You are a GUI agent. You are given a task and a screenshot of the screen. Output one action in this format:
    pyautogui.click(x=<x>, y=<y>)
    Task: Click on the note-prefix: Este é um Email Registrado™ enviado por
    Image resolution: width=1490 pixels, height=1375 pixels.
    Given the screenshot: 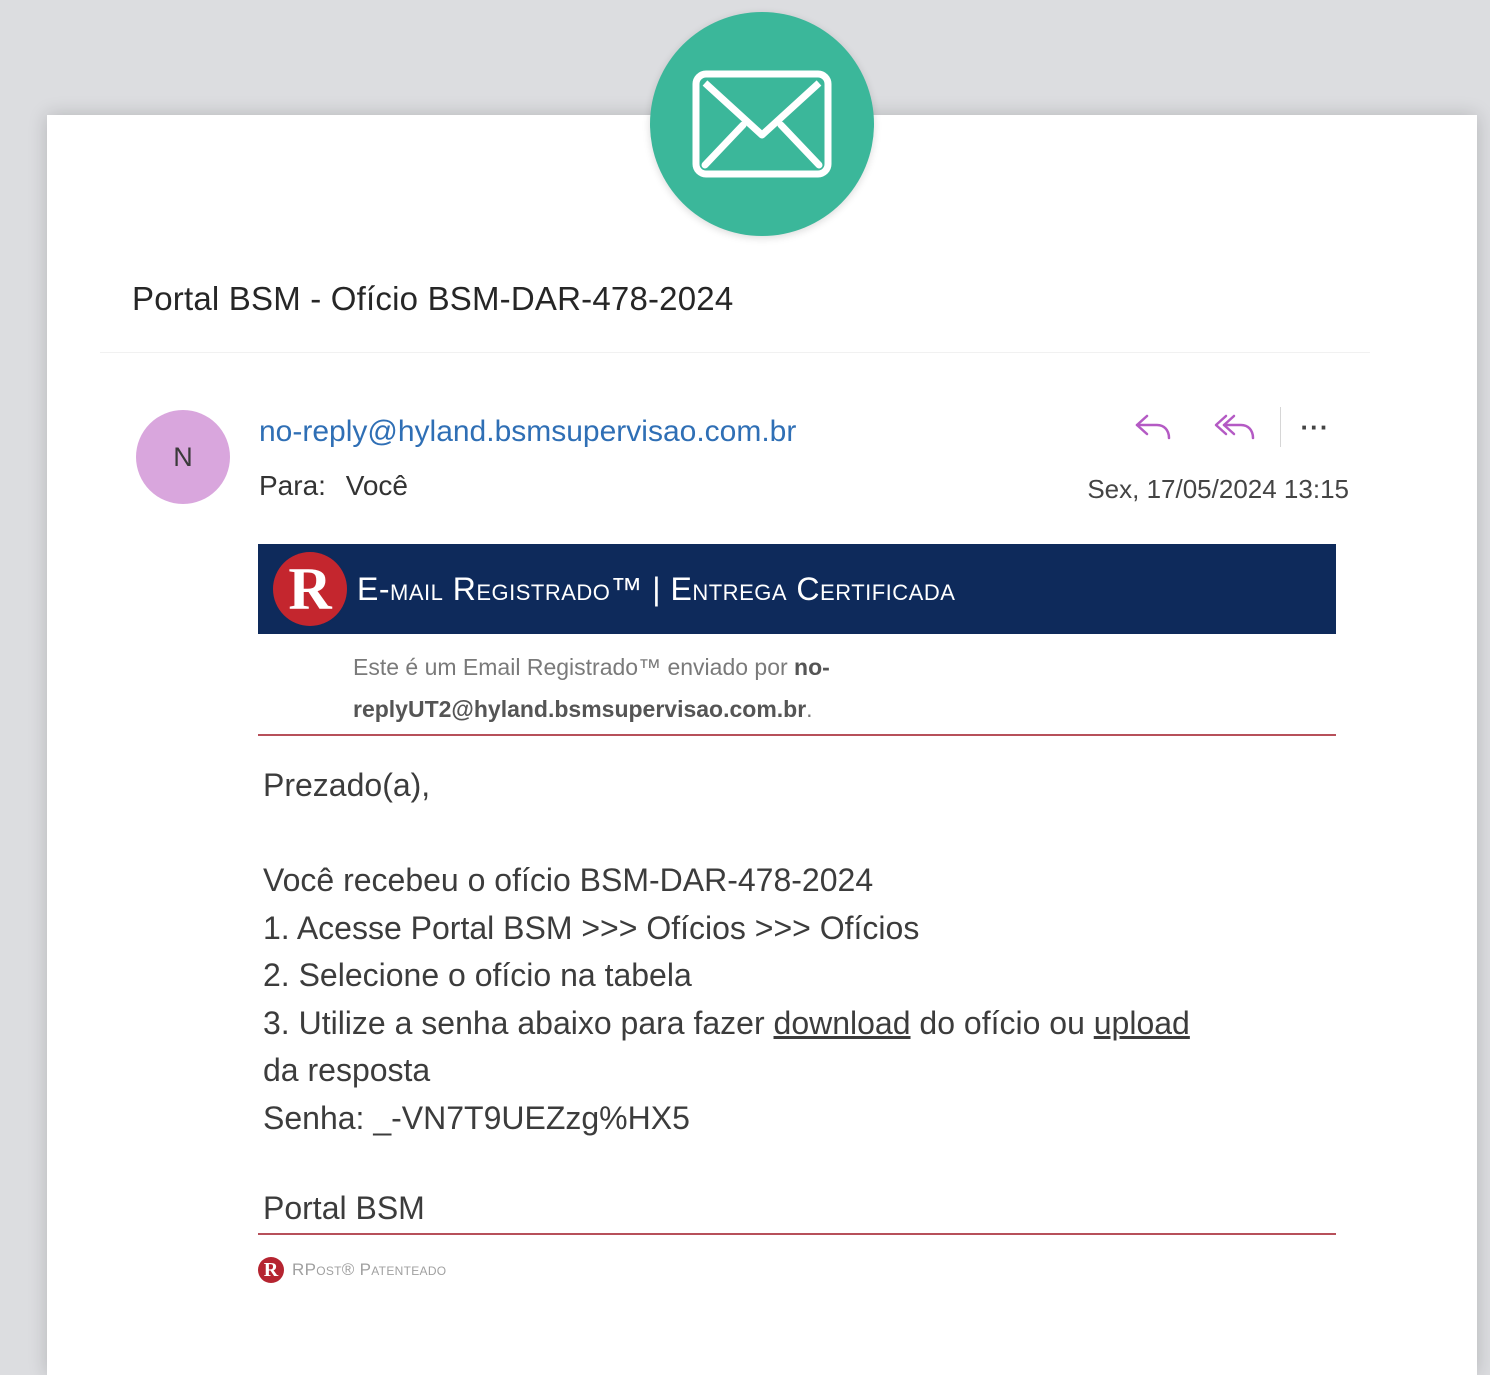 What is the action you would take?
    pyautogui.click(x=574, y=667)
    